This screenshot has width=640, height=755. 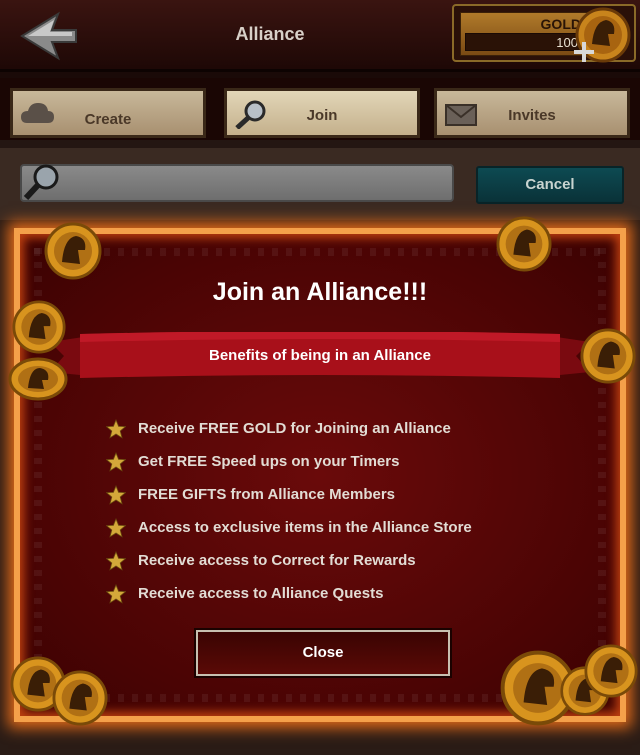 I want to click on cancel-button: Cancel, so click(x=550, y=185).